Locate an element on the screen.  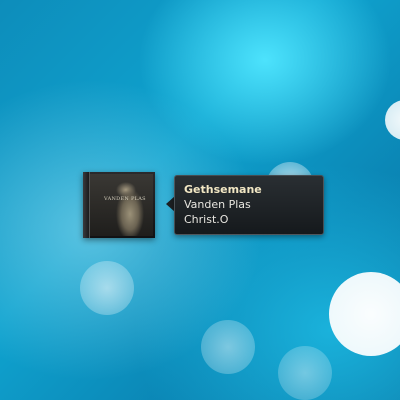
album-art-icon: VANDEN PLAS is located at coordinates (121, 205).